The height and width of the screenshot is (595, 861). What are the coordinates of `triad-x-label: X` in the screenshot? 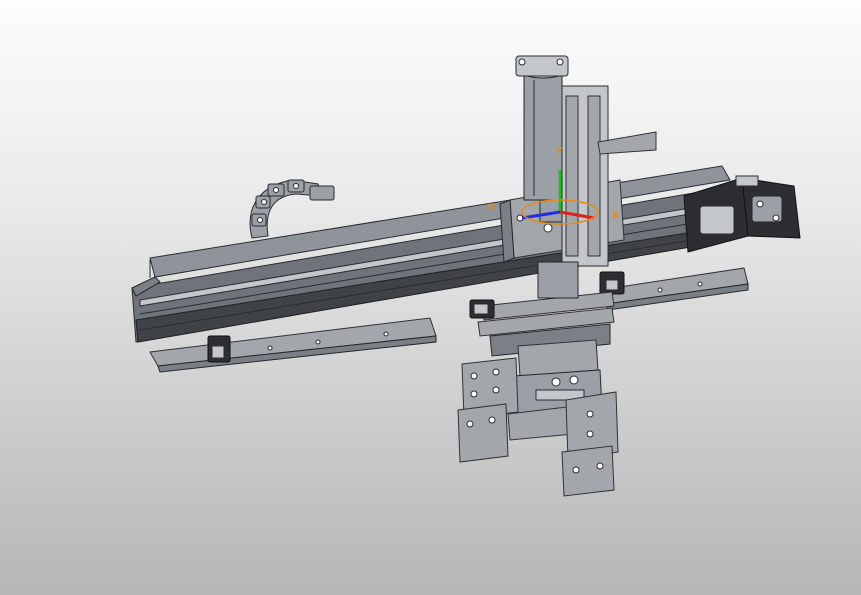 It's located at (615, 216).